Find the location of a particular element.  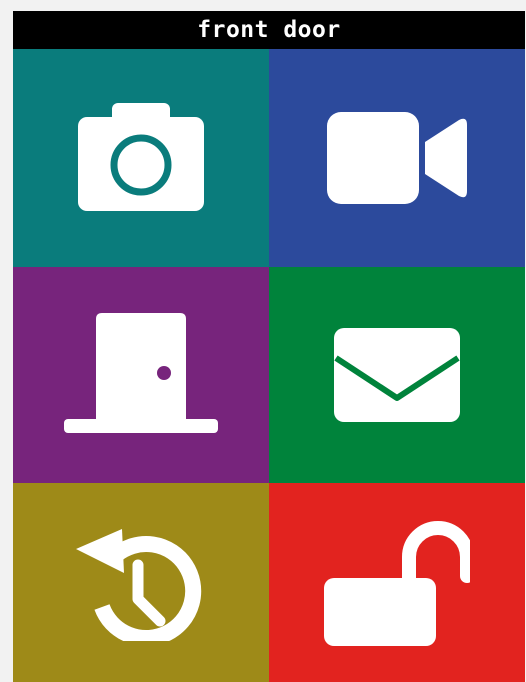

page-title: front door is located at coordinates (269, 30).